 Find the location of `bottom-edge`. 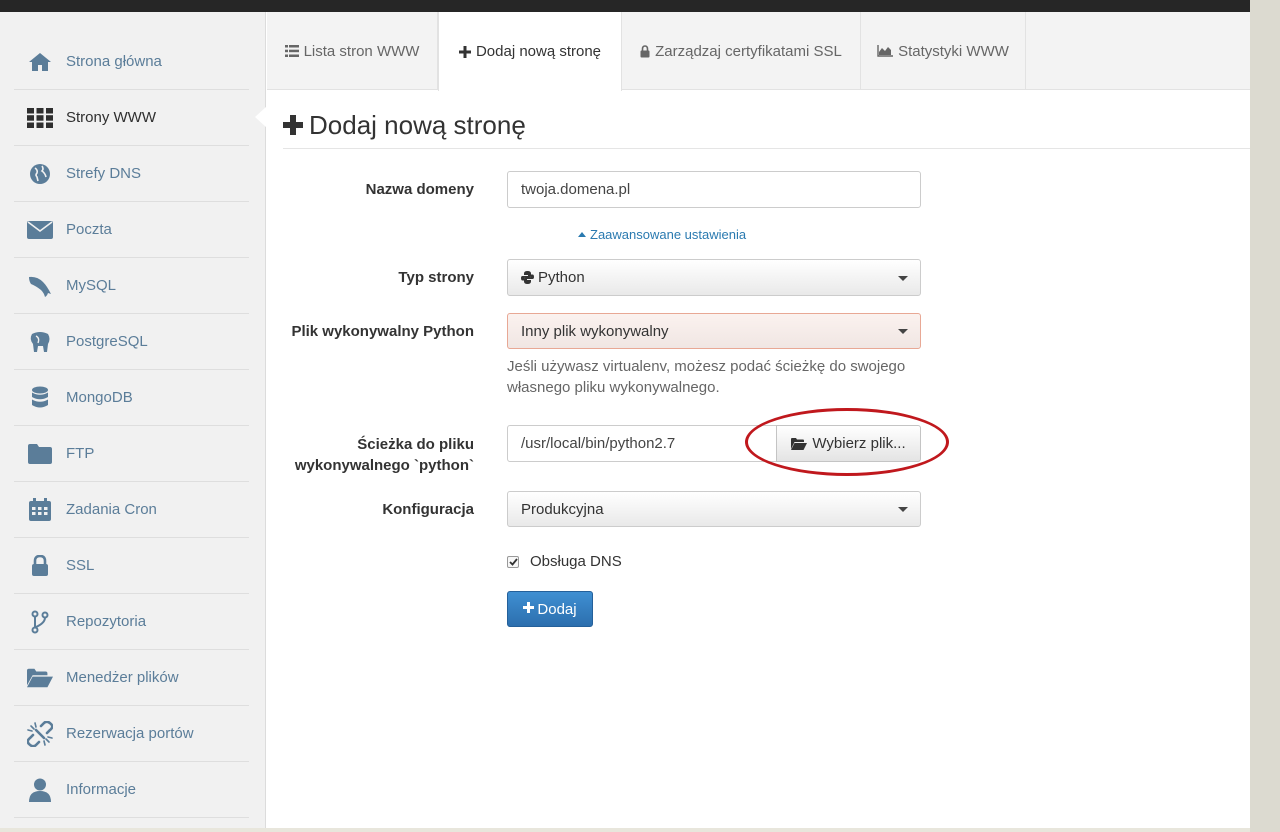

bottom-edge is located at coordinates (625, 830).